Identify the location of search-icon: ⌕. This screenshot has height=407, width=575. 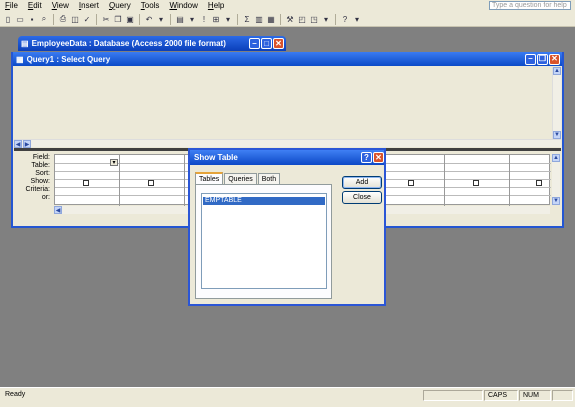
(44, 19).